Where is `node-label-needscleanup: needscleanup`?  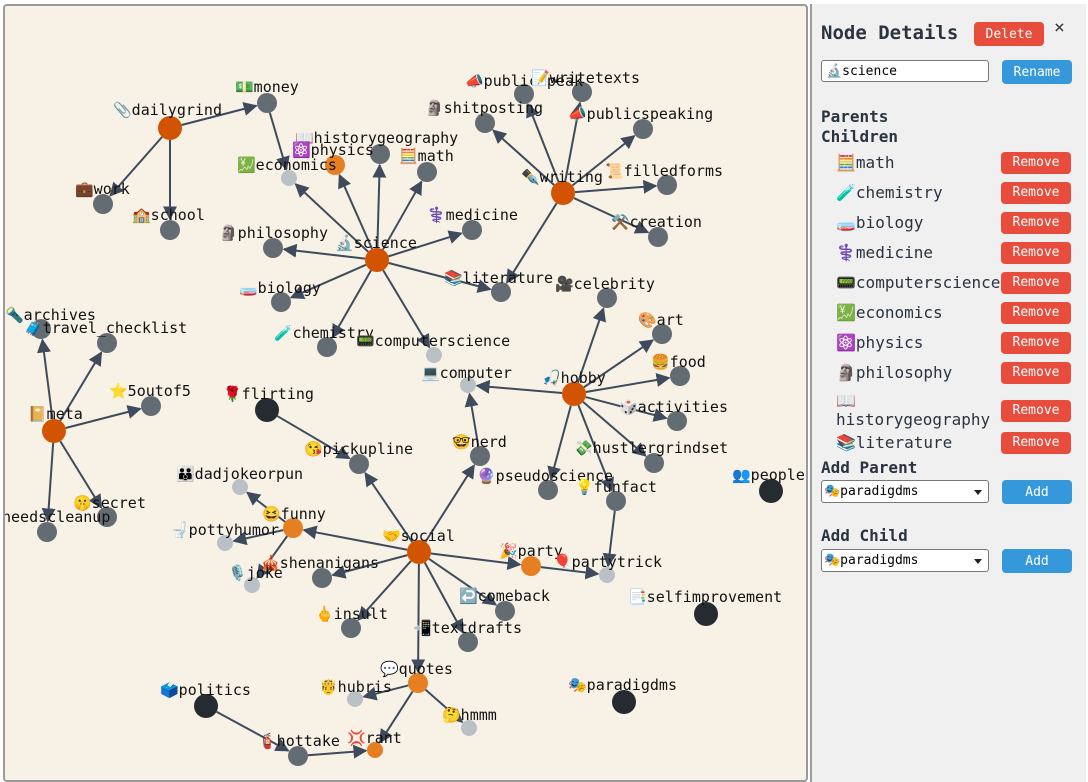 node-label-needscleanup: needscleanup is located at coordinates (57, 517).